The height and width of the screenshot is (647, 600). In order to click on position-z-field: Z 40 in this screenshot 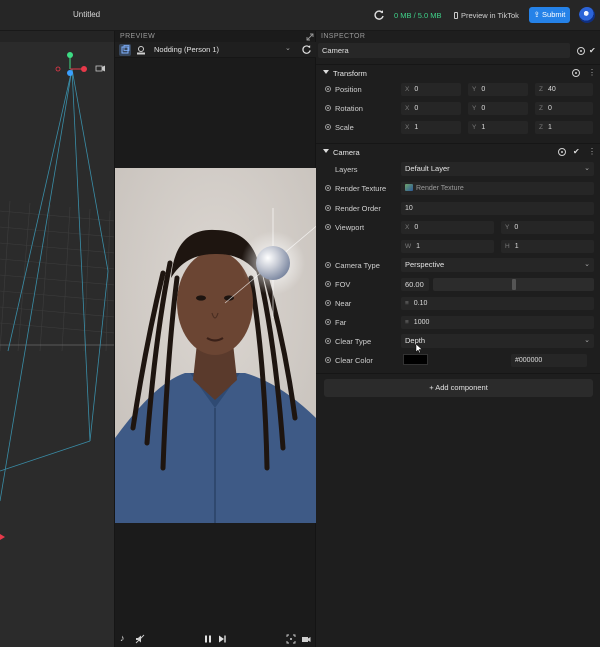, I will do `click(564, 89)`.